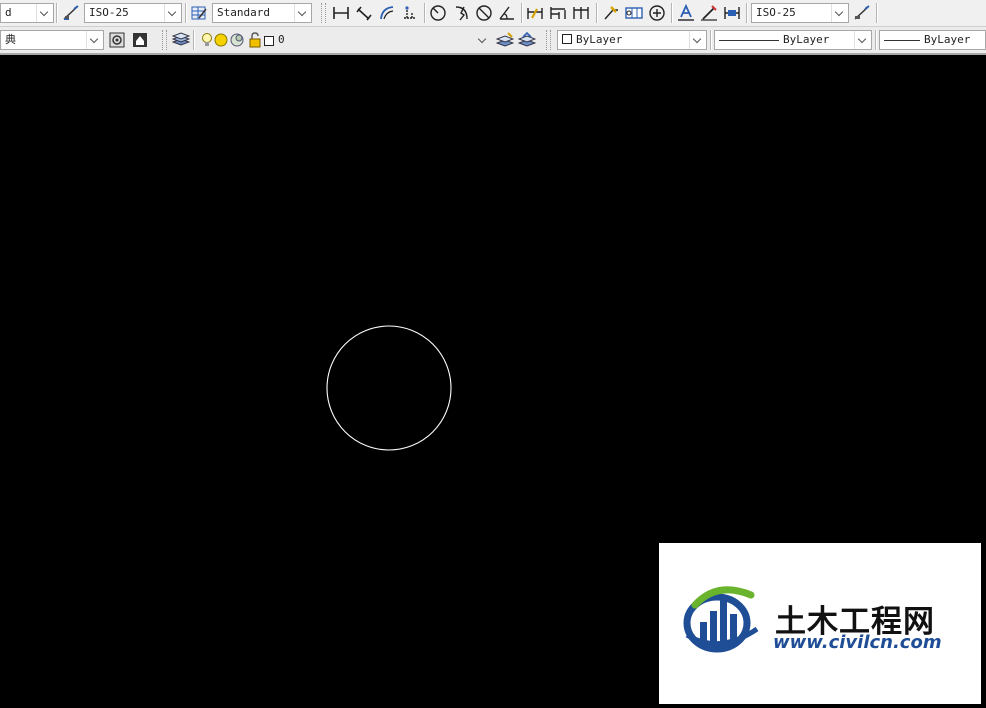 This screenshot has width=986, height=708. What do you see at coordinates (800, 13) in the screenshot?
I see `mleader-style-combo: ISO-25` at bounding box center [800, 13].